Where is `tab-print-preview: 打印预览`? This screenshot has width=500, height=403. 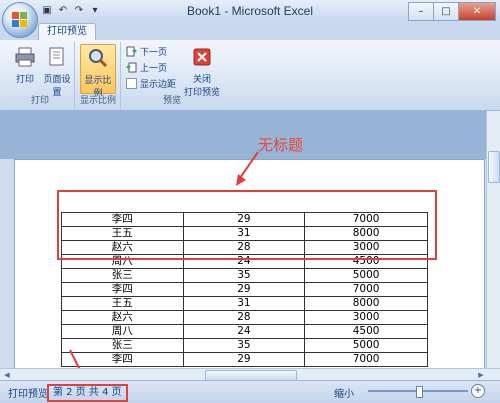 tab-print-preview: 打印预览 is located at coordinates (67, 31).